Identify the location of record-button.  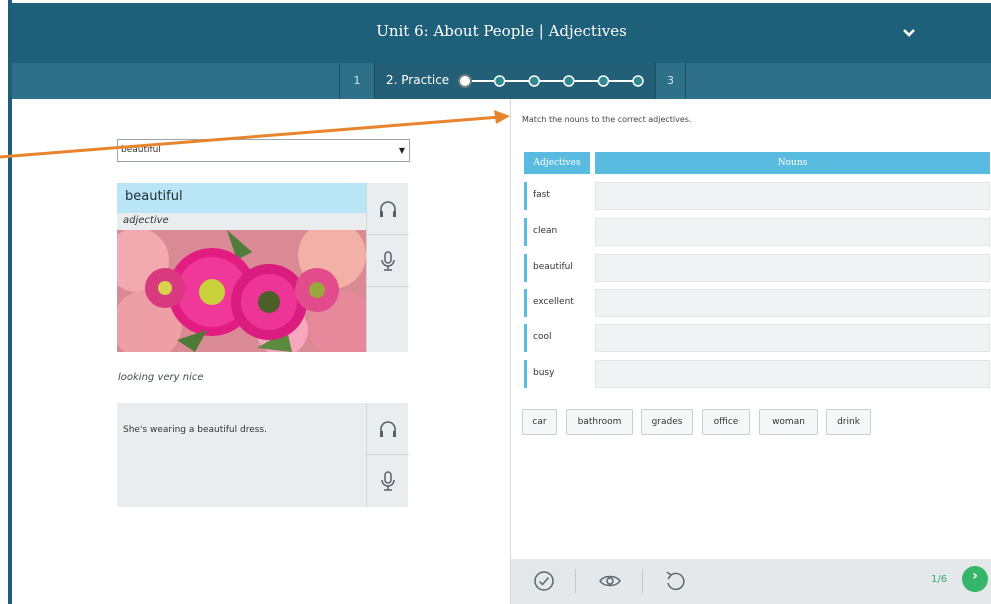
(388, 261).